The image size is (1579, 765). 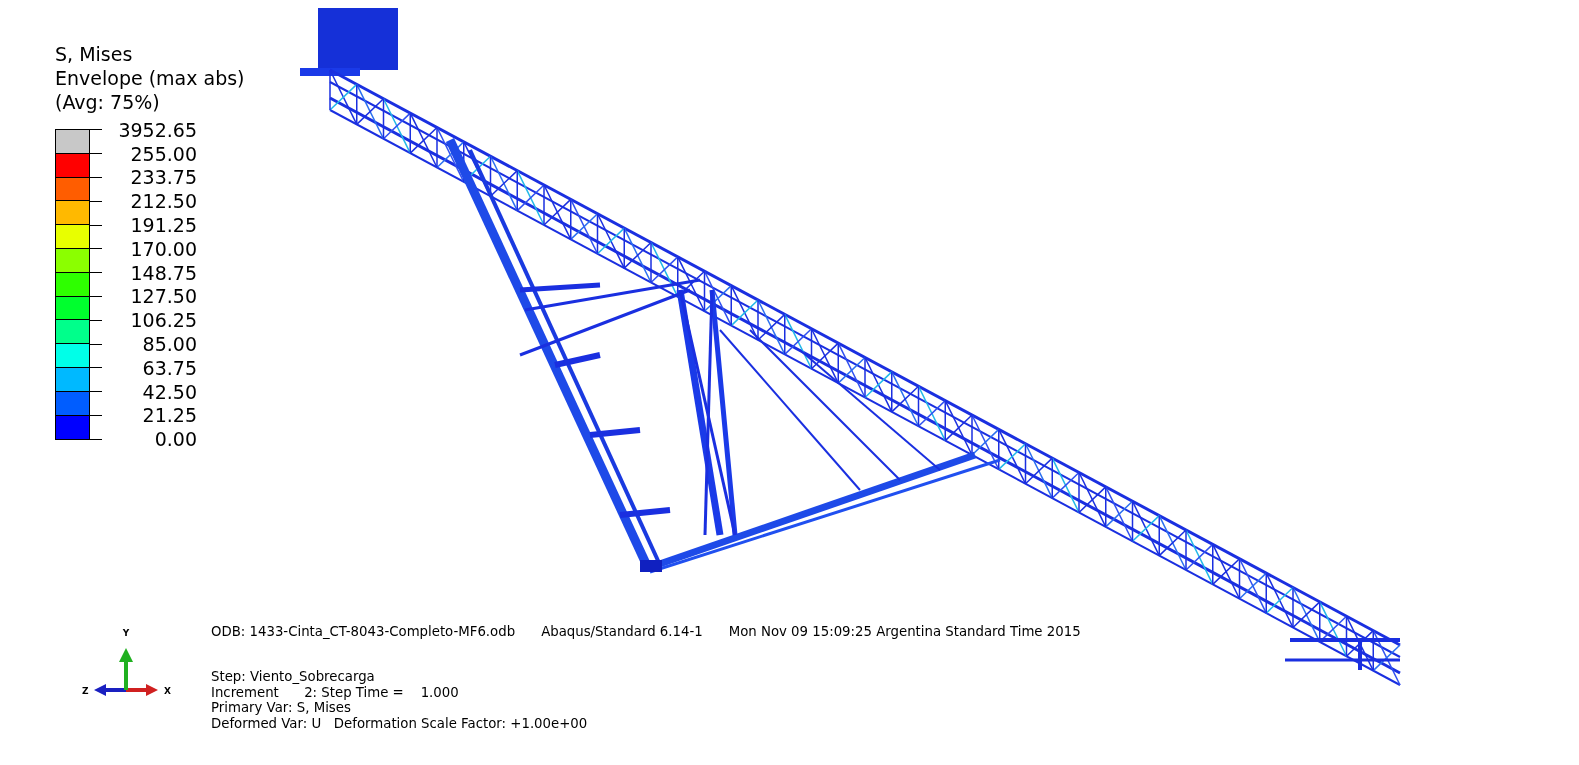 What do you see at coordinates (163, 177) in the screenshot?
I see `legend-value: 233.75` at bounding box center [163, 177].